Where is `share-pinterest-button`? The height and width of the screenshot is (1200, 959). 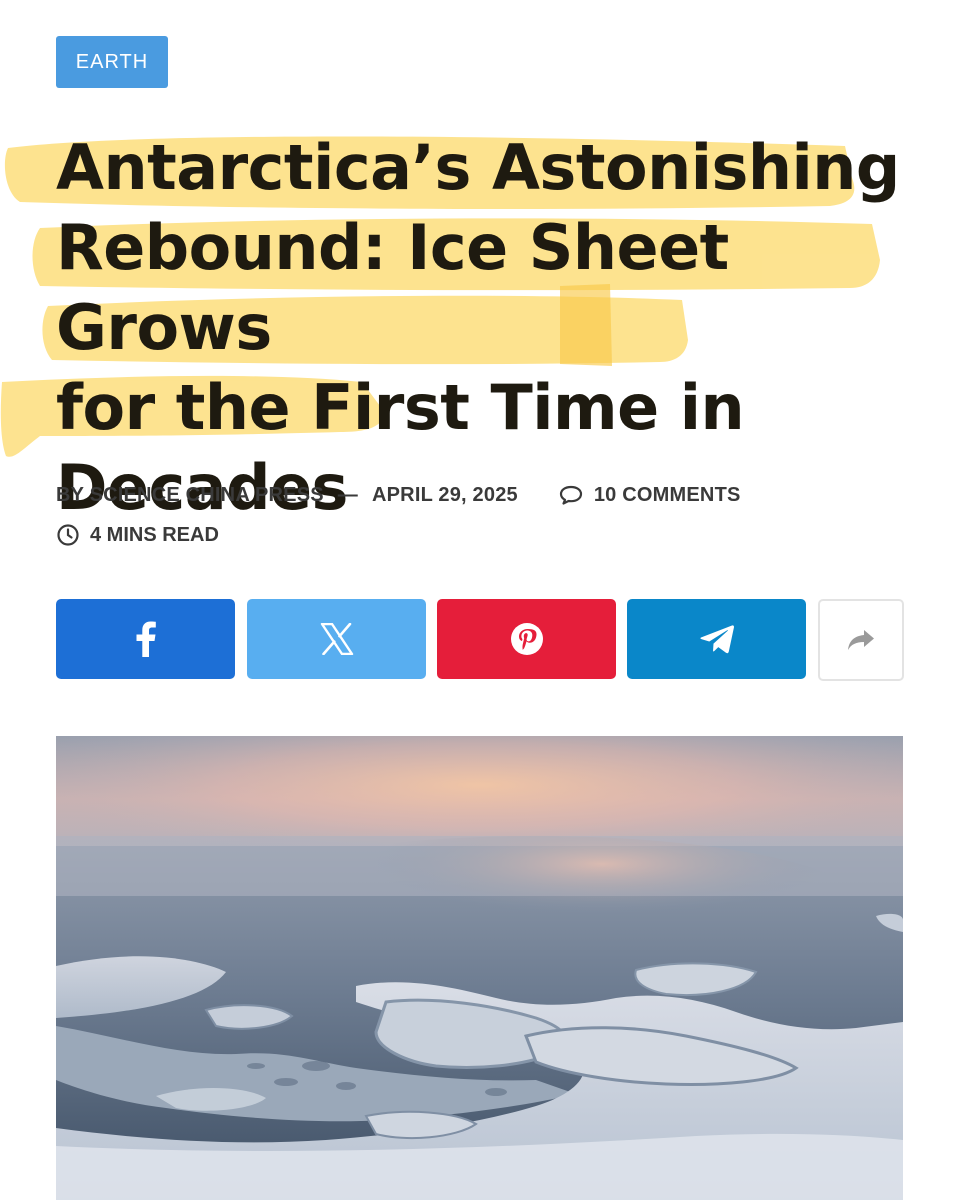
share-pinterest-button is located at coordinates (526, 639).